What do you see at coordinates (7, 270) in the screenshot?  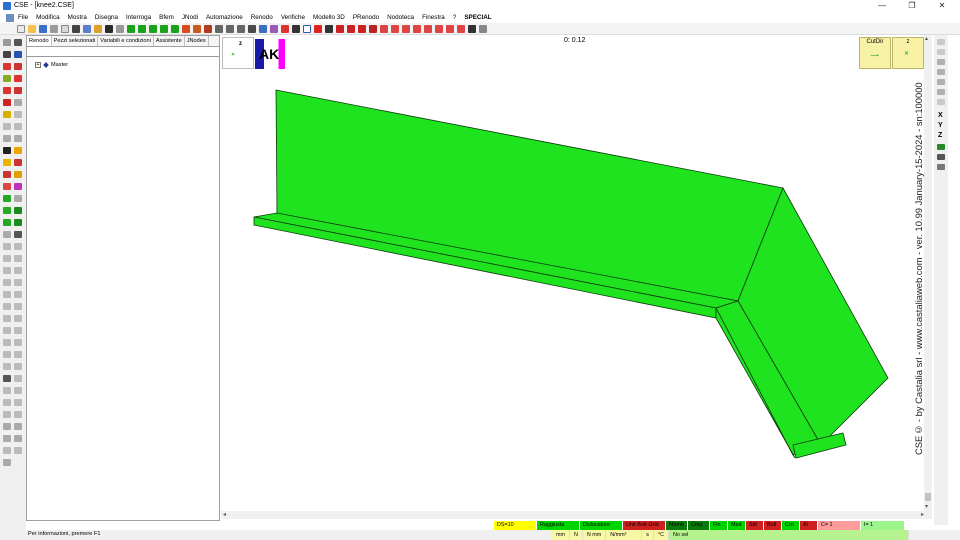 I see `tool-39-icon` at bounding box center [7, 270].